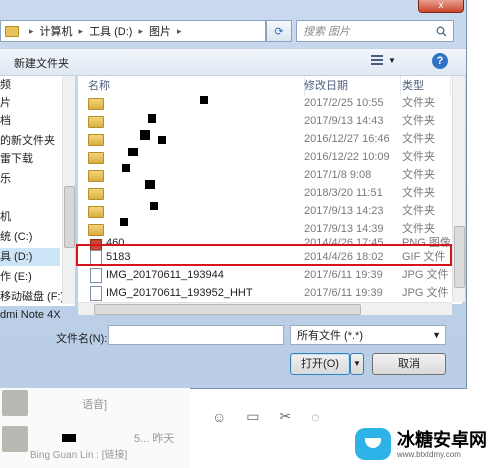 Image resolution: width=500 pixels, height=468 pixels. What do you see at coordinates (442, 439) in the screenshot?
I see `watermark-title: 冰糖安卓网` at bounding box center [442, 439].